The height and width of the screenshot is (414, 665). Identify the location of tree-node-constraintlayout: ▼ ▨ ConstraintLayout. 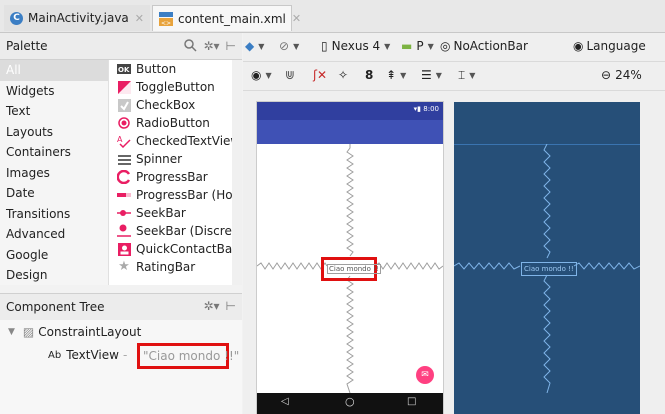
(74, 332).